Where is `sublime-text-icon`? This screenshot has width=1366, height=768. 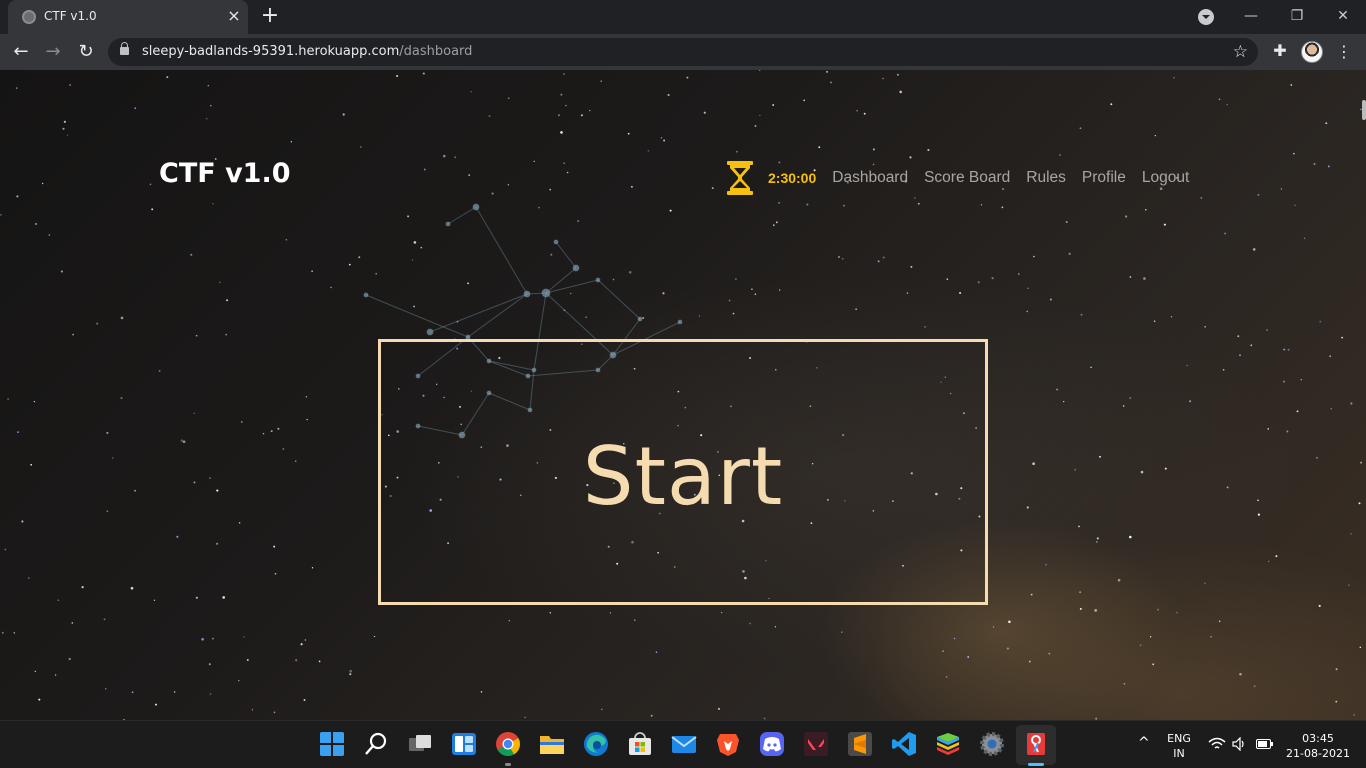
sublime-text-icon is located at coordinates (860, 744).